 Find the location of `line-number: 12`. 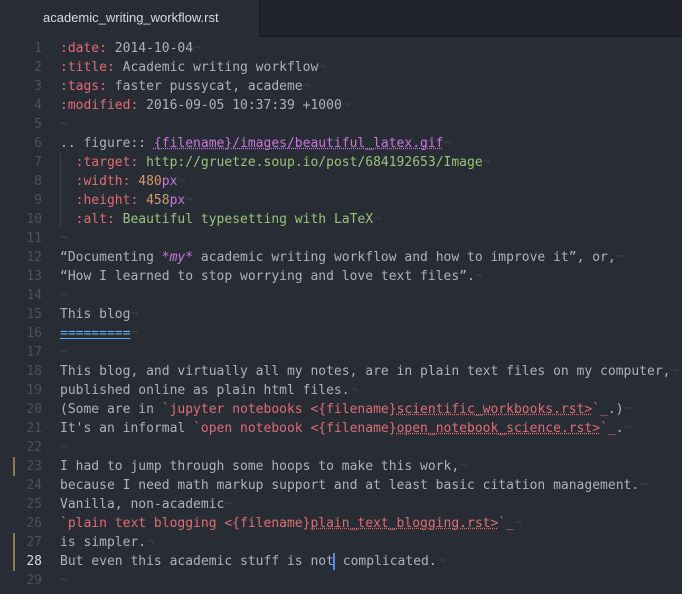

line-number: 12 is located at coordinates (34, 257).